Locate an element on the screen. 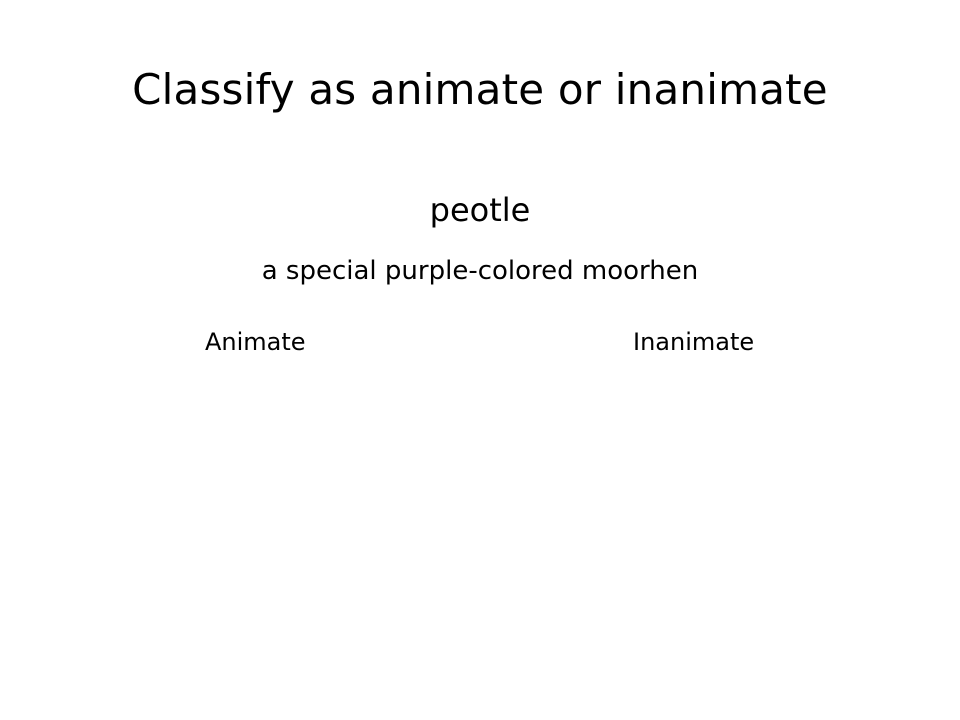 This screenshot has height=720, width=960. word-definition: a special purple-colored moorhen is located at coordinates (480, 271).